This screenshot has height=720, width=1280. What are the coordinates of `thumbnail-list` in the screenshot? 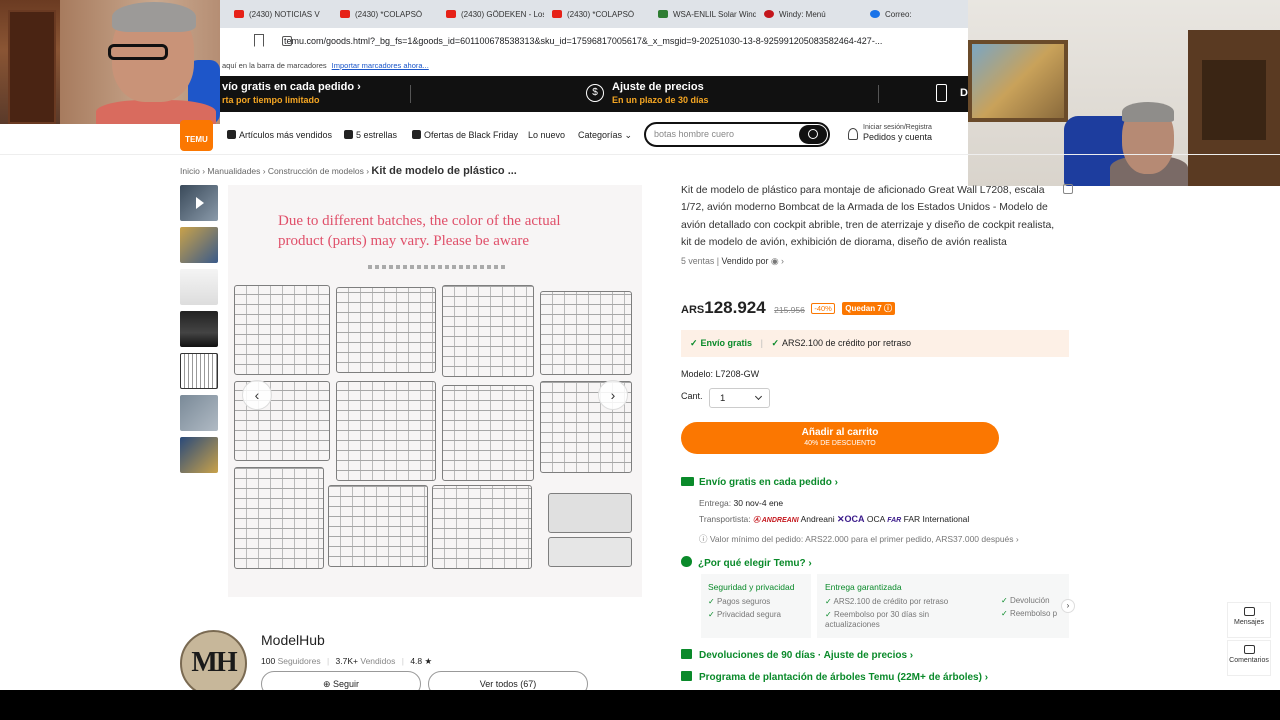 It's located at (199, 332).